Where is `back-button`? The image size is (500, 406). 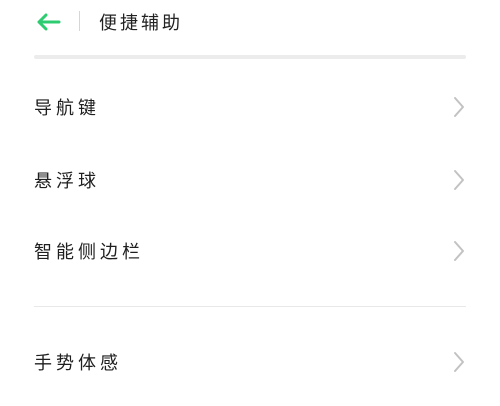
back-button is located at coordinates (48, 22).